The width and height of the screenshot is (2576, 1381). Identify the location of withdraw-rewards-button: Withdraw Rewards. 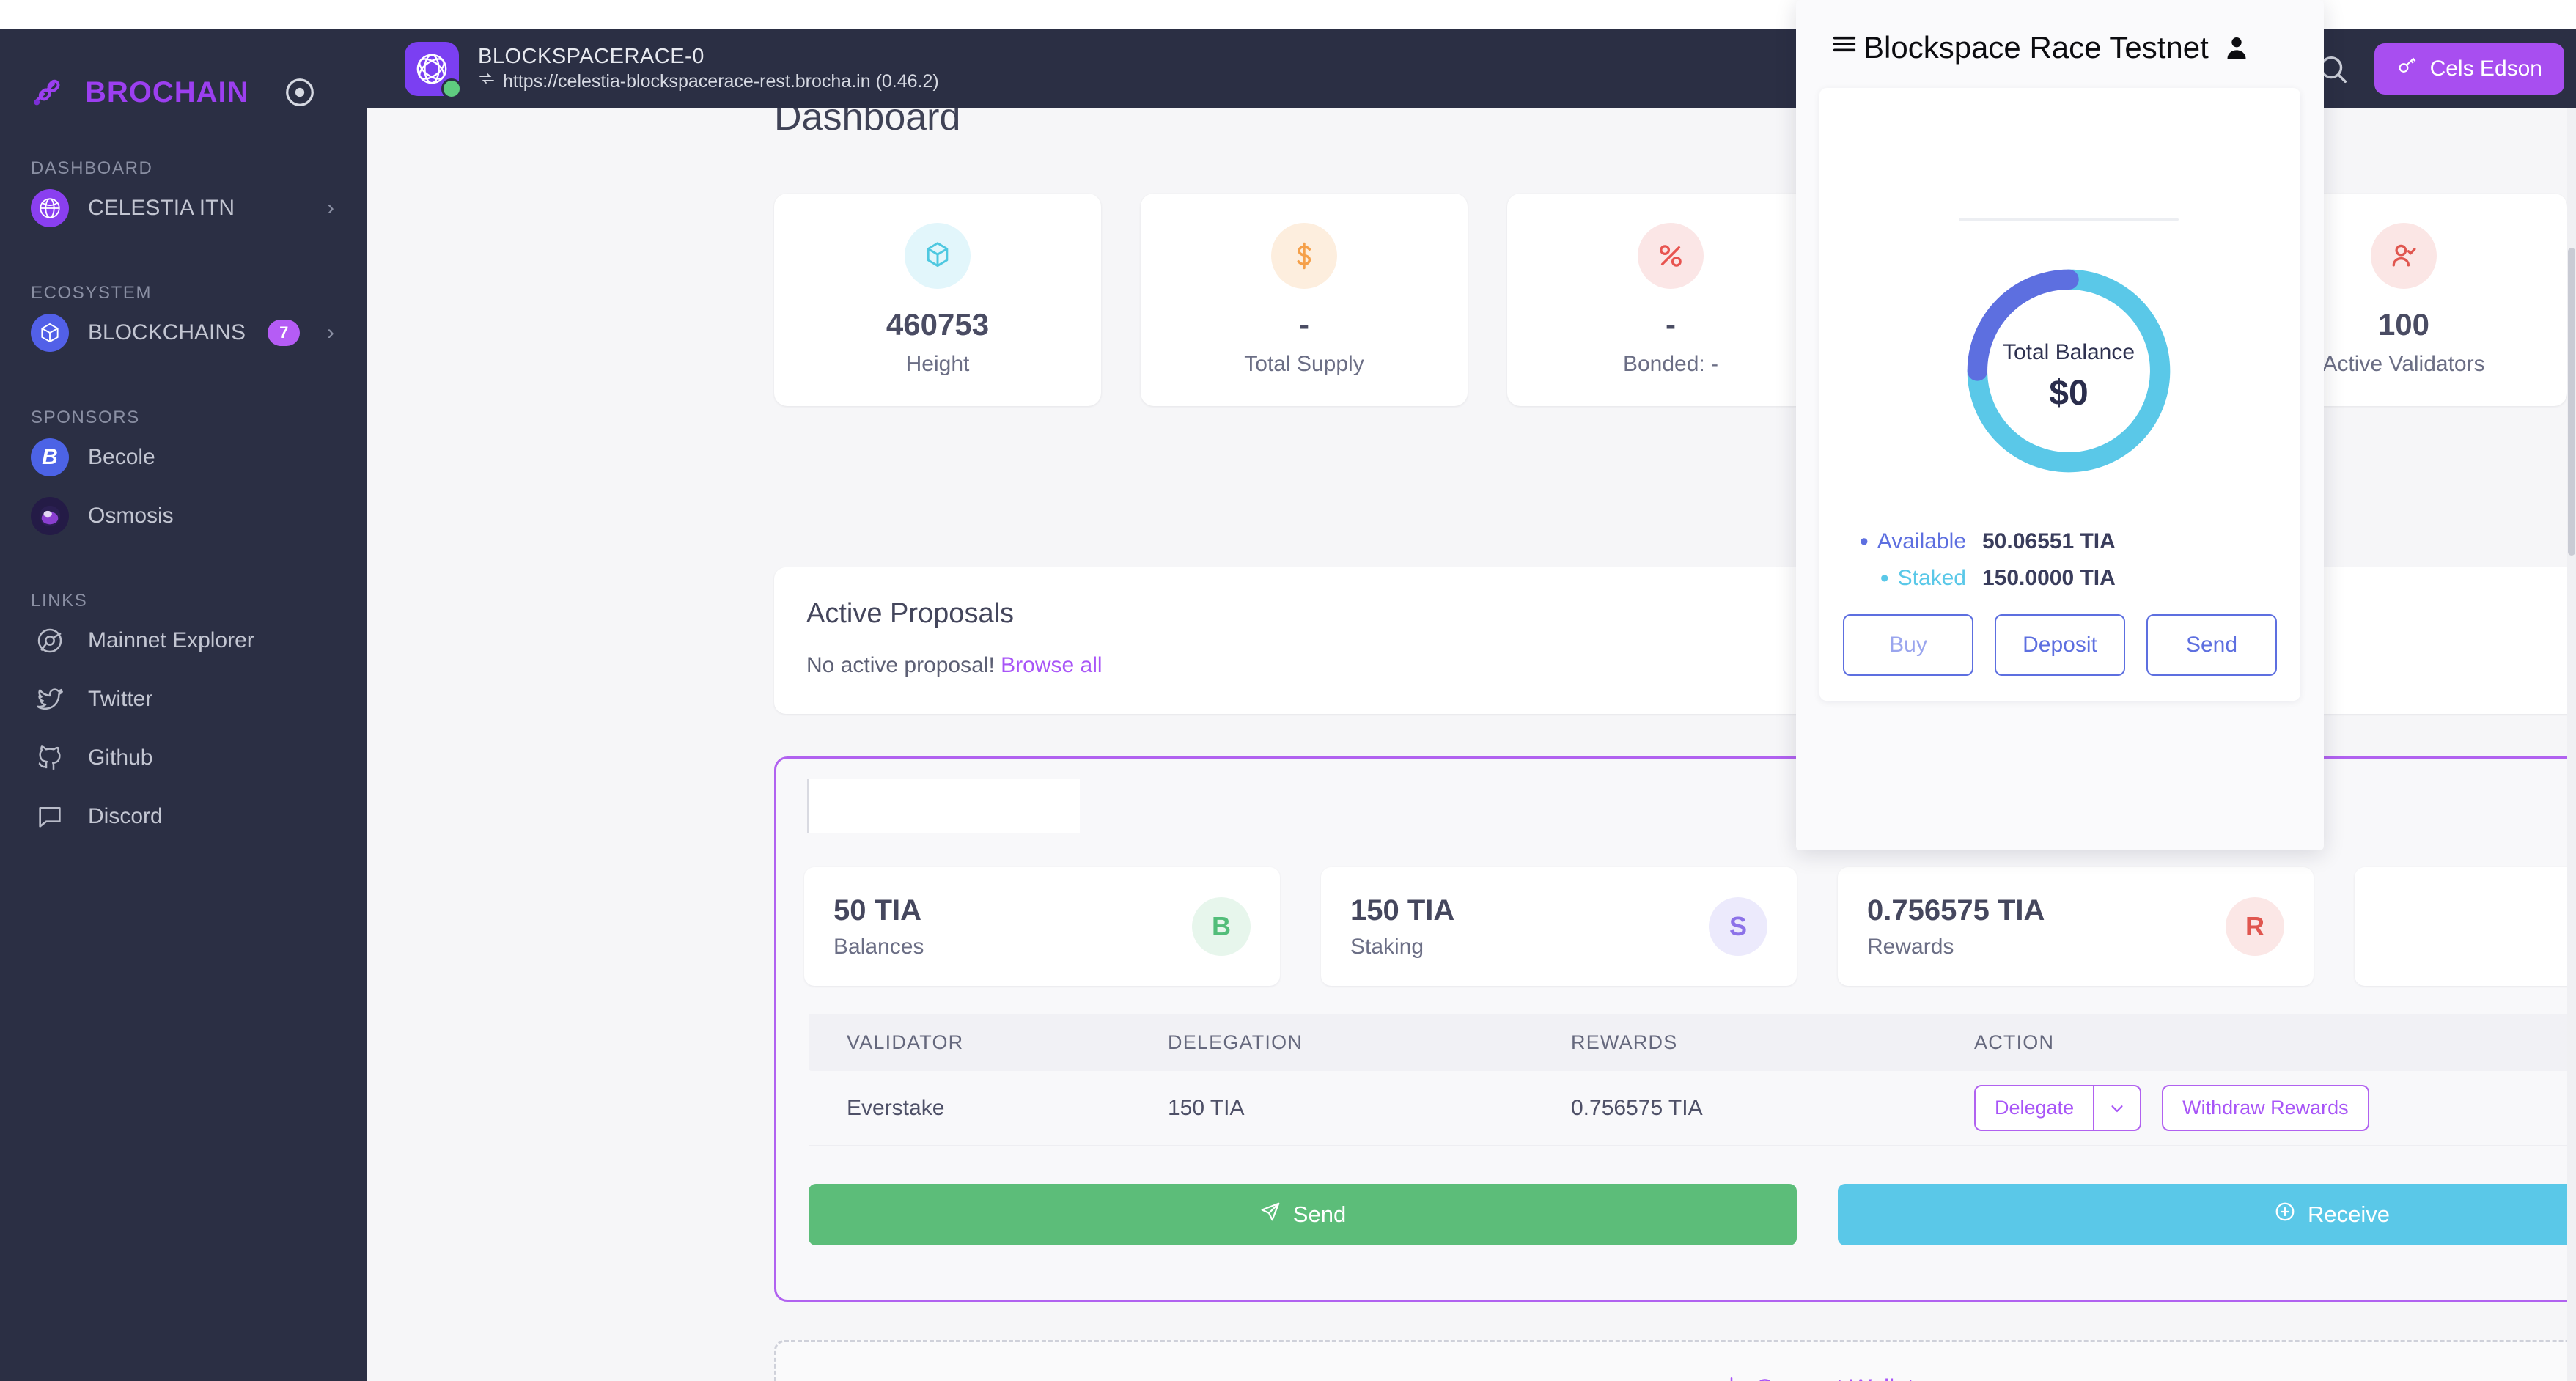
(2265, 1108).